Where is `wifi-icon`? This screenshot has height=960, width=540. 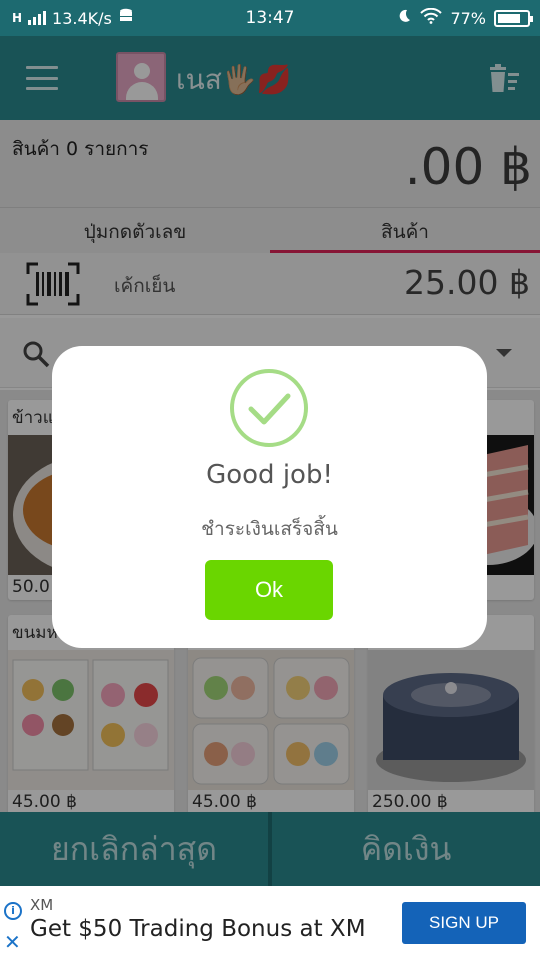
wifi-icon is located at coordinates (431, 17).